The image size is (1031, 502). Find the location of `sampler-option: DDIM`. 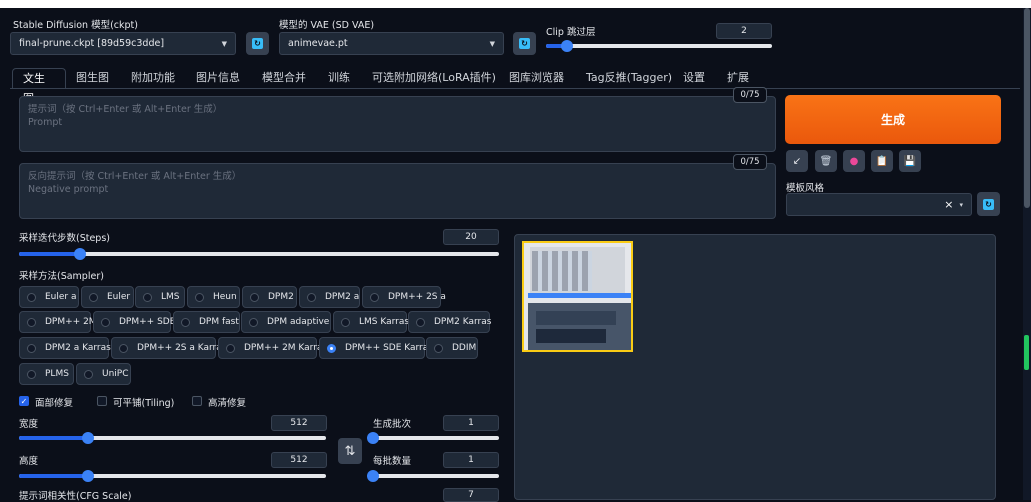

sampler-option: DDIM is located at coordinates (452, 348).